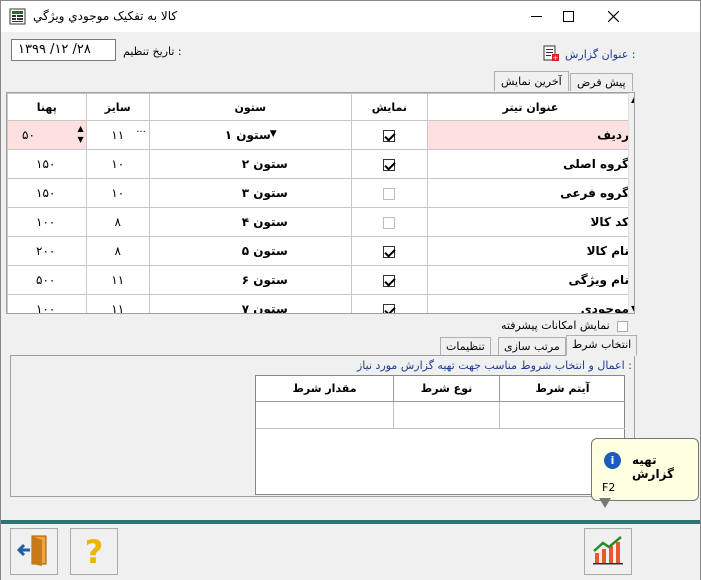 Image resolution: width=701 pixels, height=580 pixels. Describe the element at coordinates (250, 222) in the screenshot. I see `cell-column: ستون ۴` at that location.